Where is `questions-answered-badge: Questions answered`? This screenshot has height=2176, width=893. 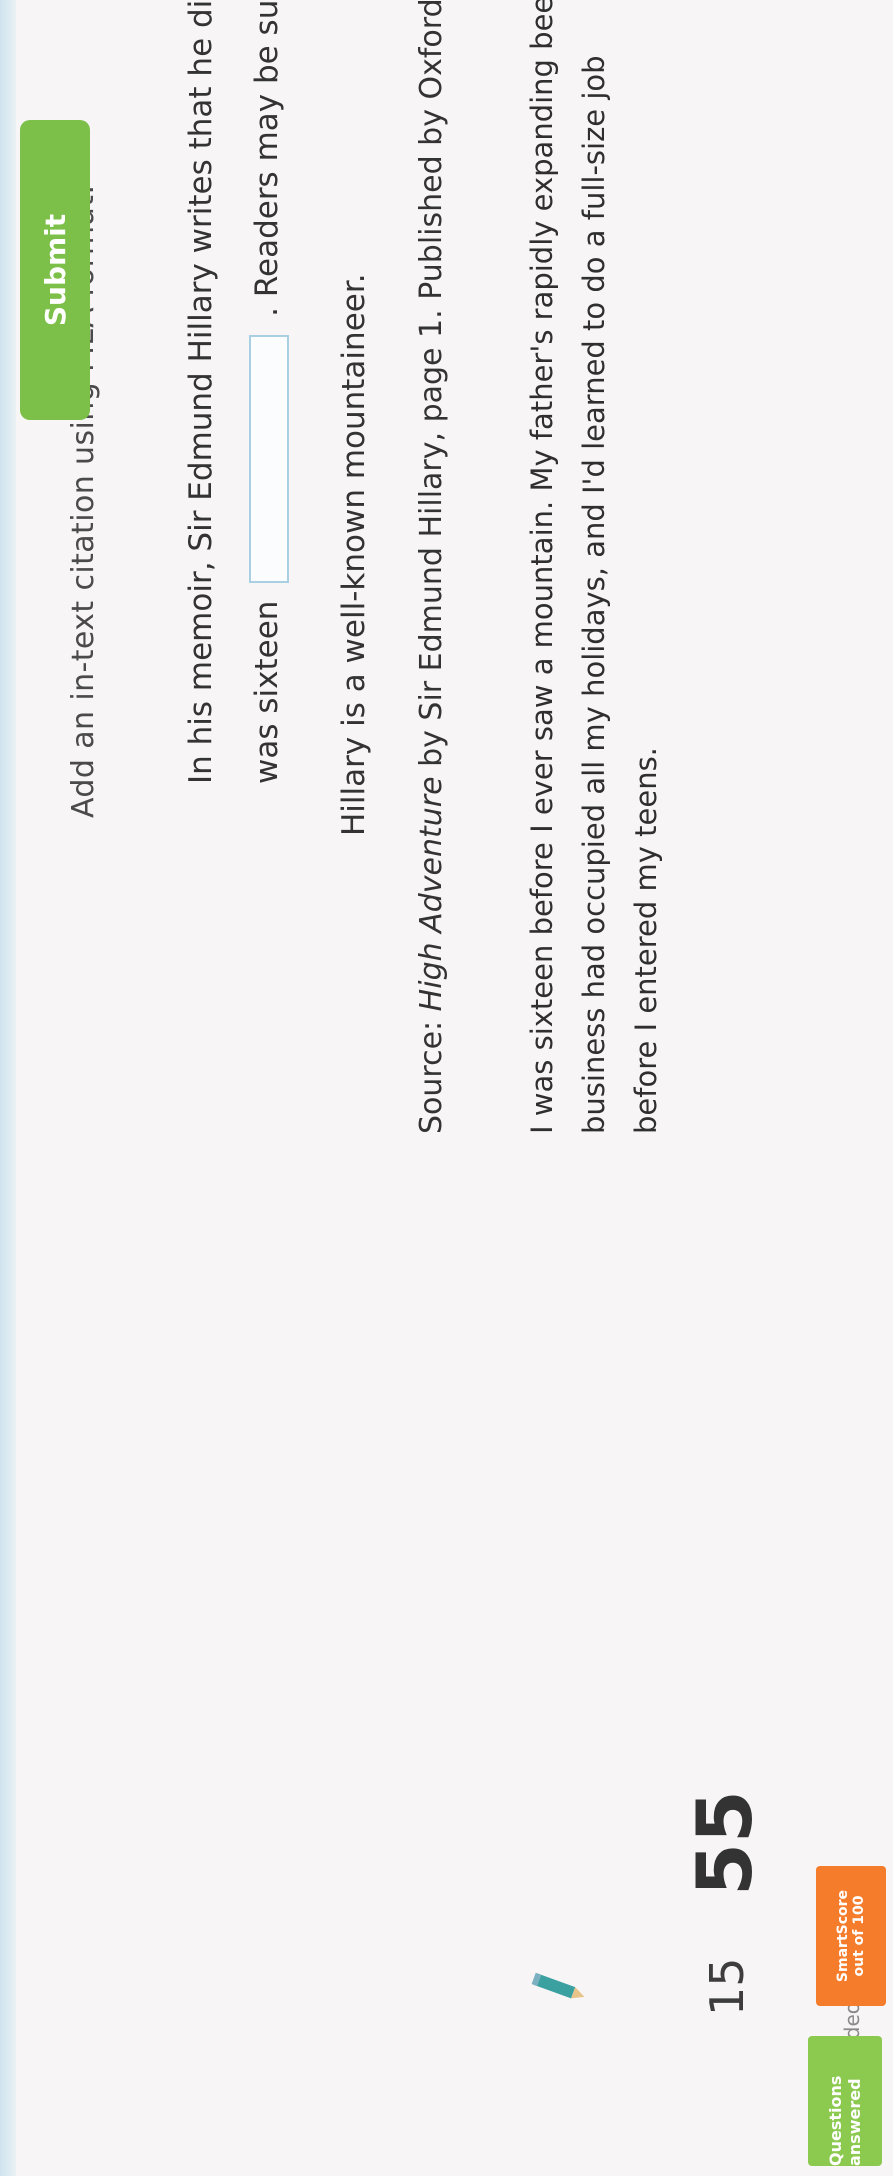
questions-answered-badge: Questions answered is located at coordinates (845, 2101).